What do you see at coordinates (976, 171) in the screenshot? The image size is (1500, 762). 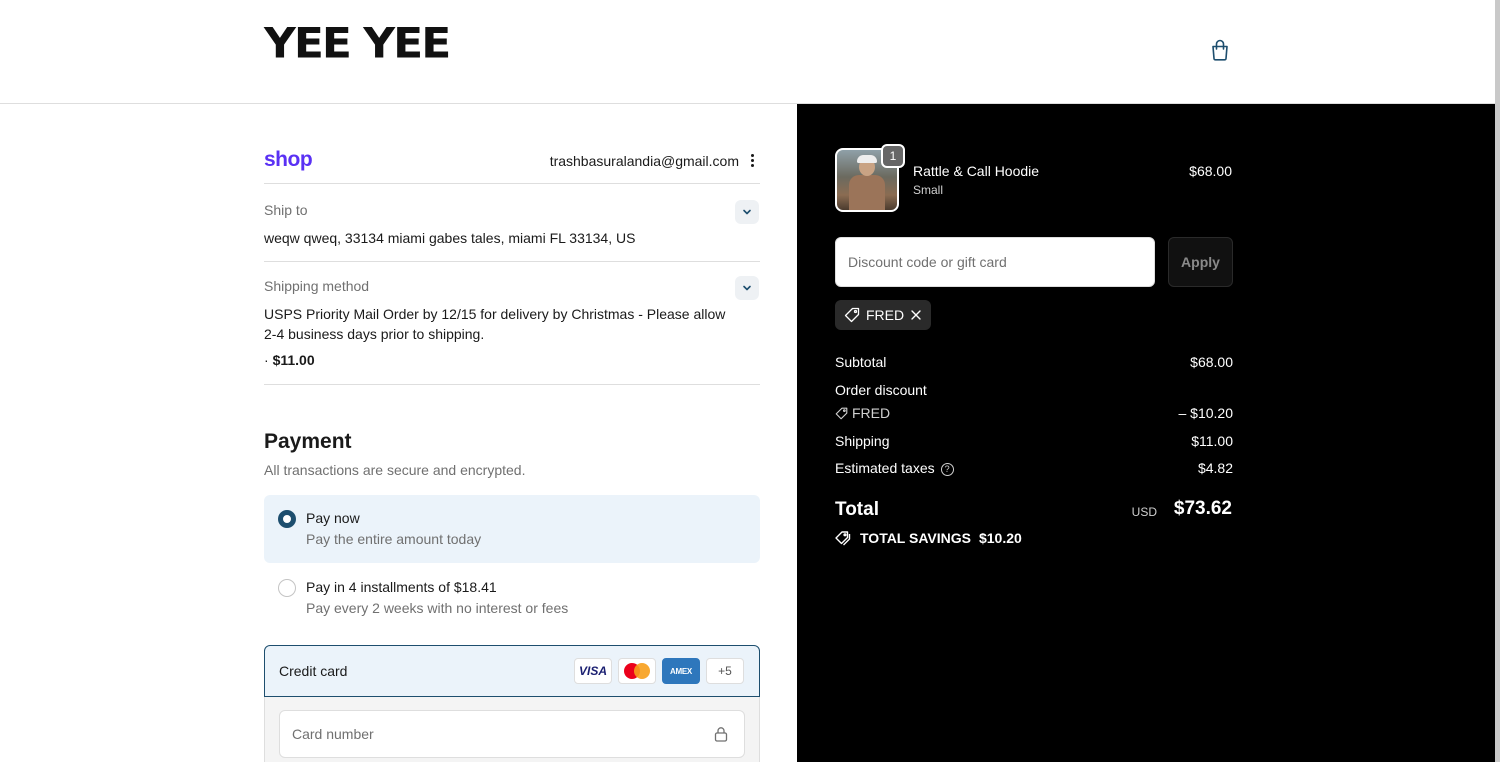 I see `product-name: Rattle & Call Hoodie` at bounding box center [976, 171].